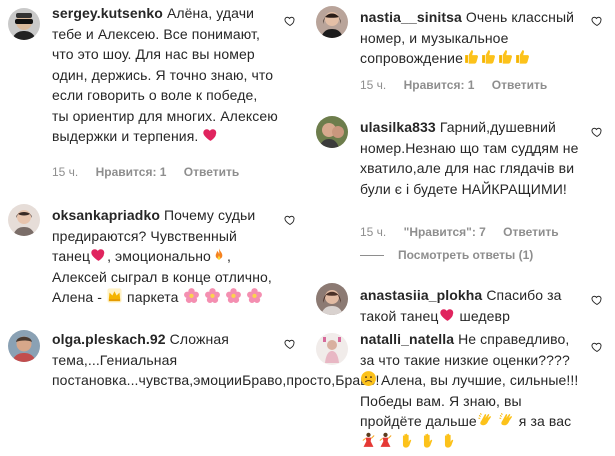  Describe the element at coordinates (421, 295) in the screenshot. I see `comment-username: anastasiia_plokha` at that location.